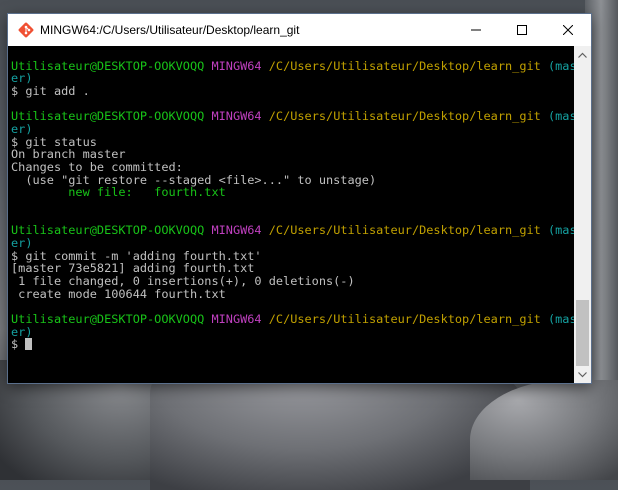  What do you see at coordinates (26, 30) in the screenshot?
I see `git-bash-icon` at bounding box center [26, 30].